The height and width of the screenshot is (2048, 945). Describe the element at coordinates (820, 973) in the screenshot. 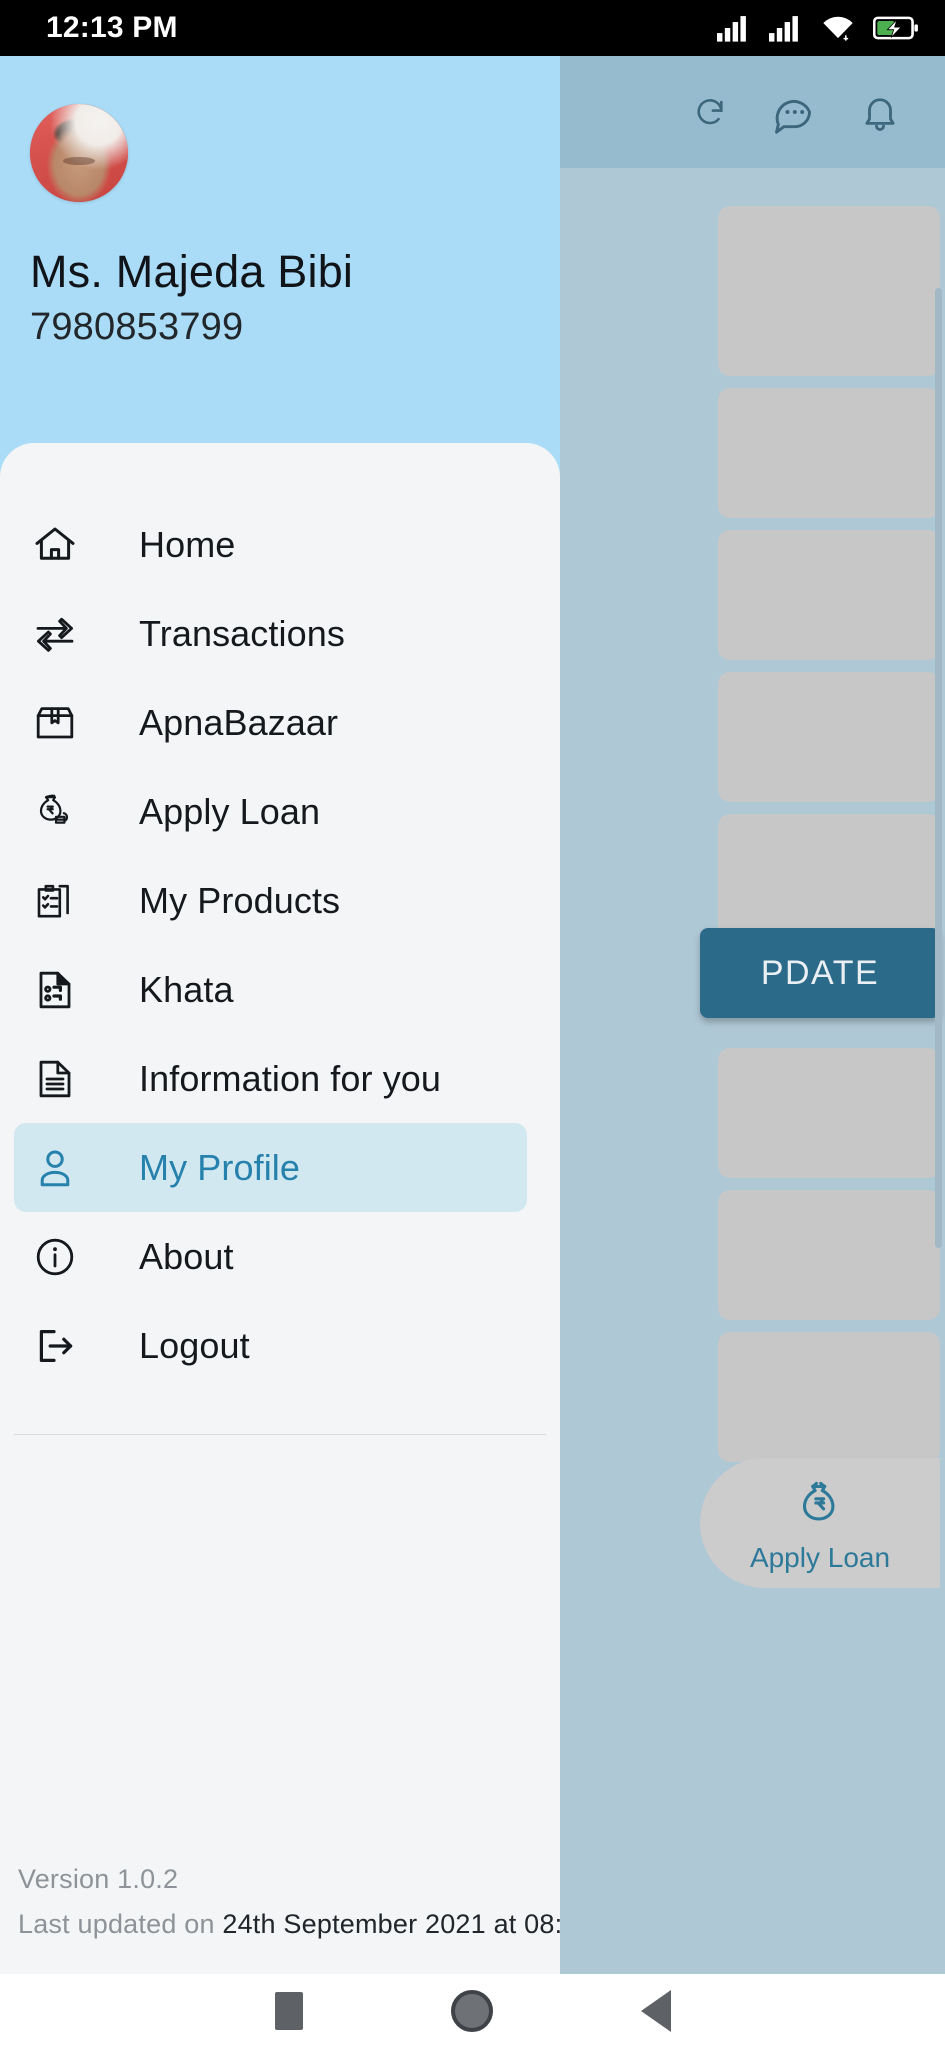

I see `update-button: PDATE` at that location.